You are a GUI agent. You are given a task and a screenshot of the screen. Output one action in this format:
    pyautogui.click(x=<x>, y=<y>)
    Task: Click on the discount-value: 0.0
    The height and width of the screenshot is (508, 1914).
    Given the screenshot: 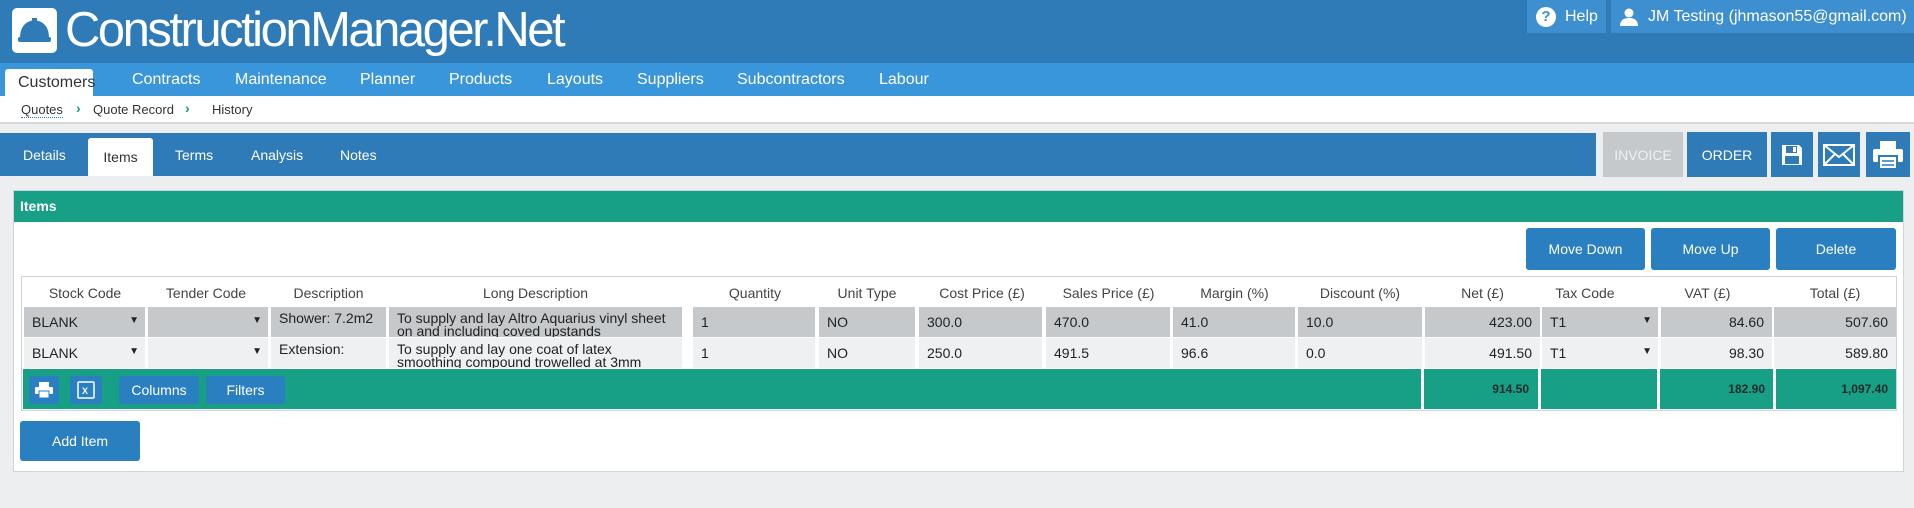 What is the action you would take?
    pyautogui.click(x=1316, y=353)
    